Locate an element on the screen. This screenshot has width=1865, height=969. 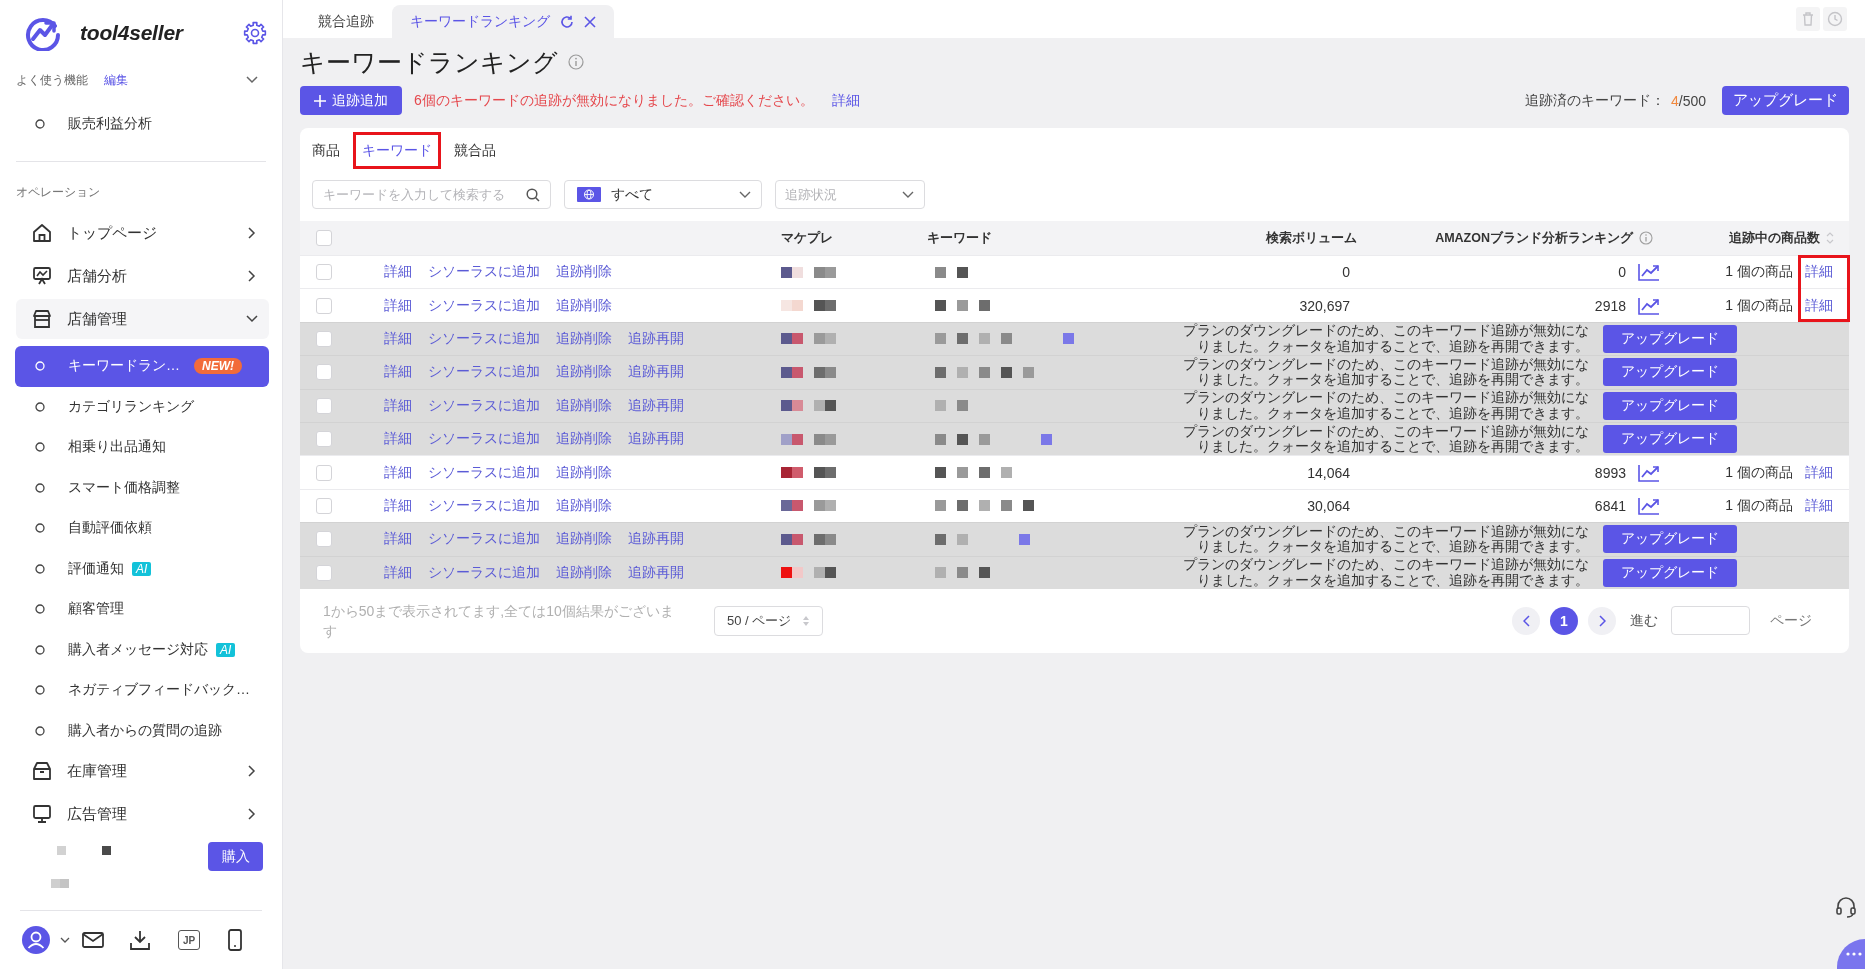
table-cell-text: 30,064 is located at coordinates (1328, 505).